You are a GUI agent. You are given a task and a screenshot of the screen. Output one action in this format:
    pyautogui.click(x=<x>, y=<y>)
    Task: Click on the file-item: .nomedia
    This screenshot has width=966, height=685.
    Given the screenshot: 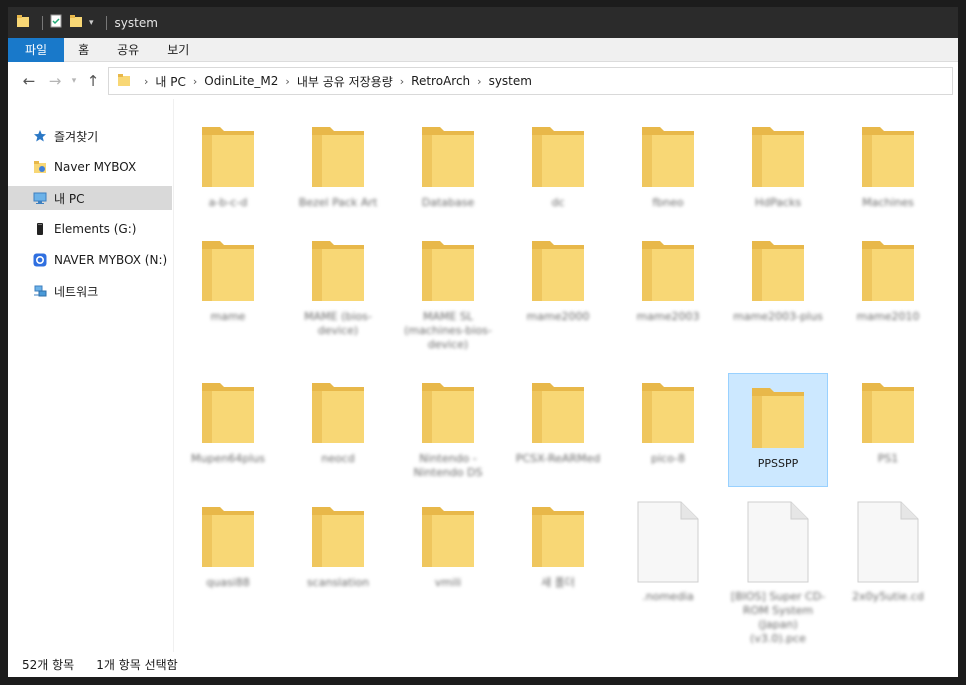 What is the action you would take?
    pyautogui.click(x=668, y=552)
    